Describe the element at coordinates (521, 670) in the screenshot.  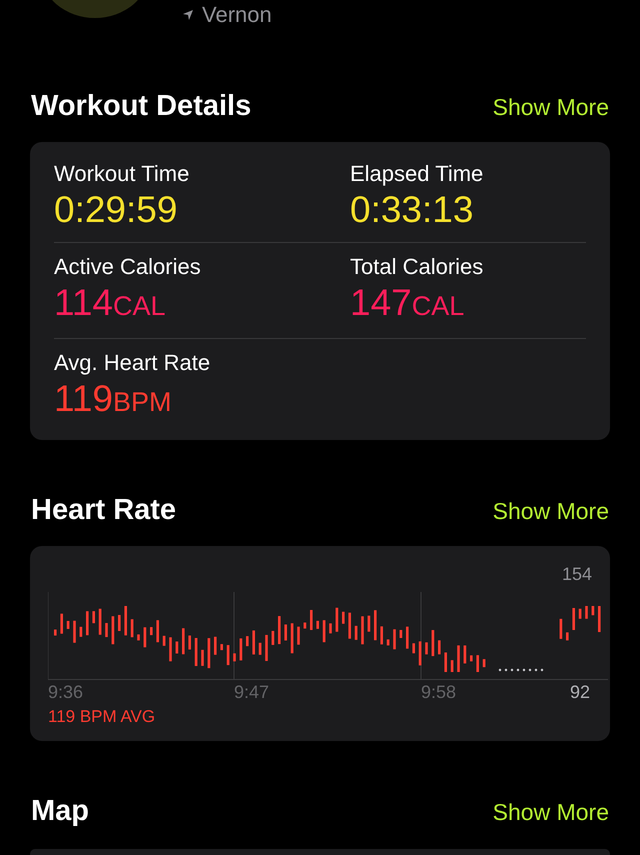
I see `dotted-gap-line` at that location.